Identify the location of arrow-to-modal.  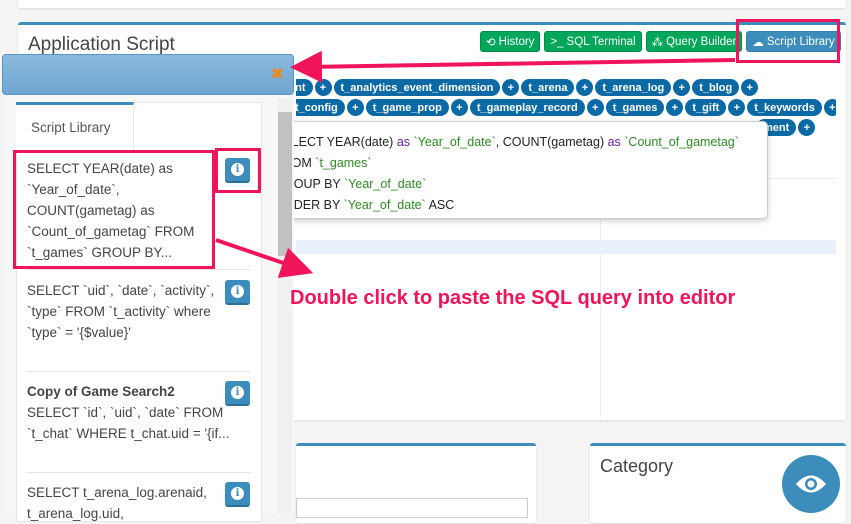
(513, 66).